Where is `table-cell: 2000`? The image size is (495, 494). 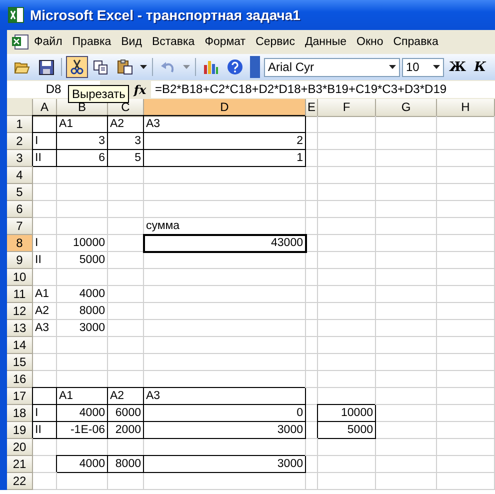 table-cell: 2000 is located at coordinates (126, 430).